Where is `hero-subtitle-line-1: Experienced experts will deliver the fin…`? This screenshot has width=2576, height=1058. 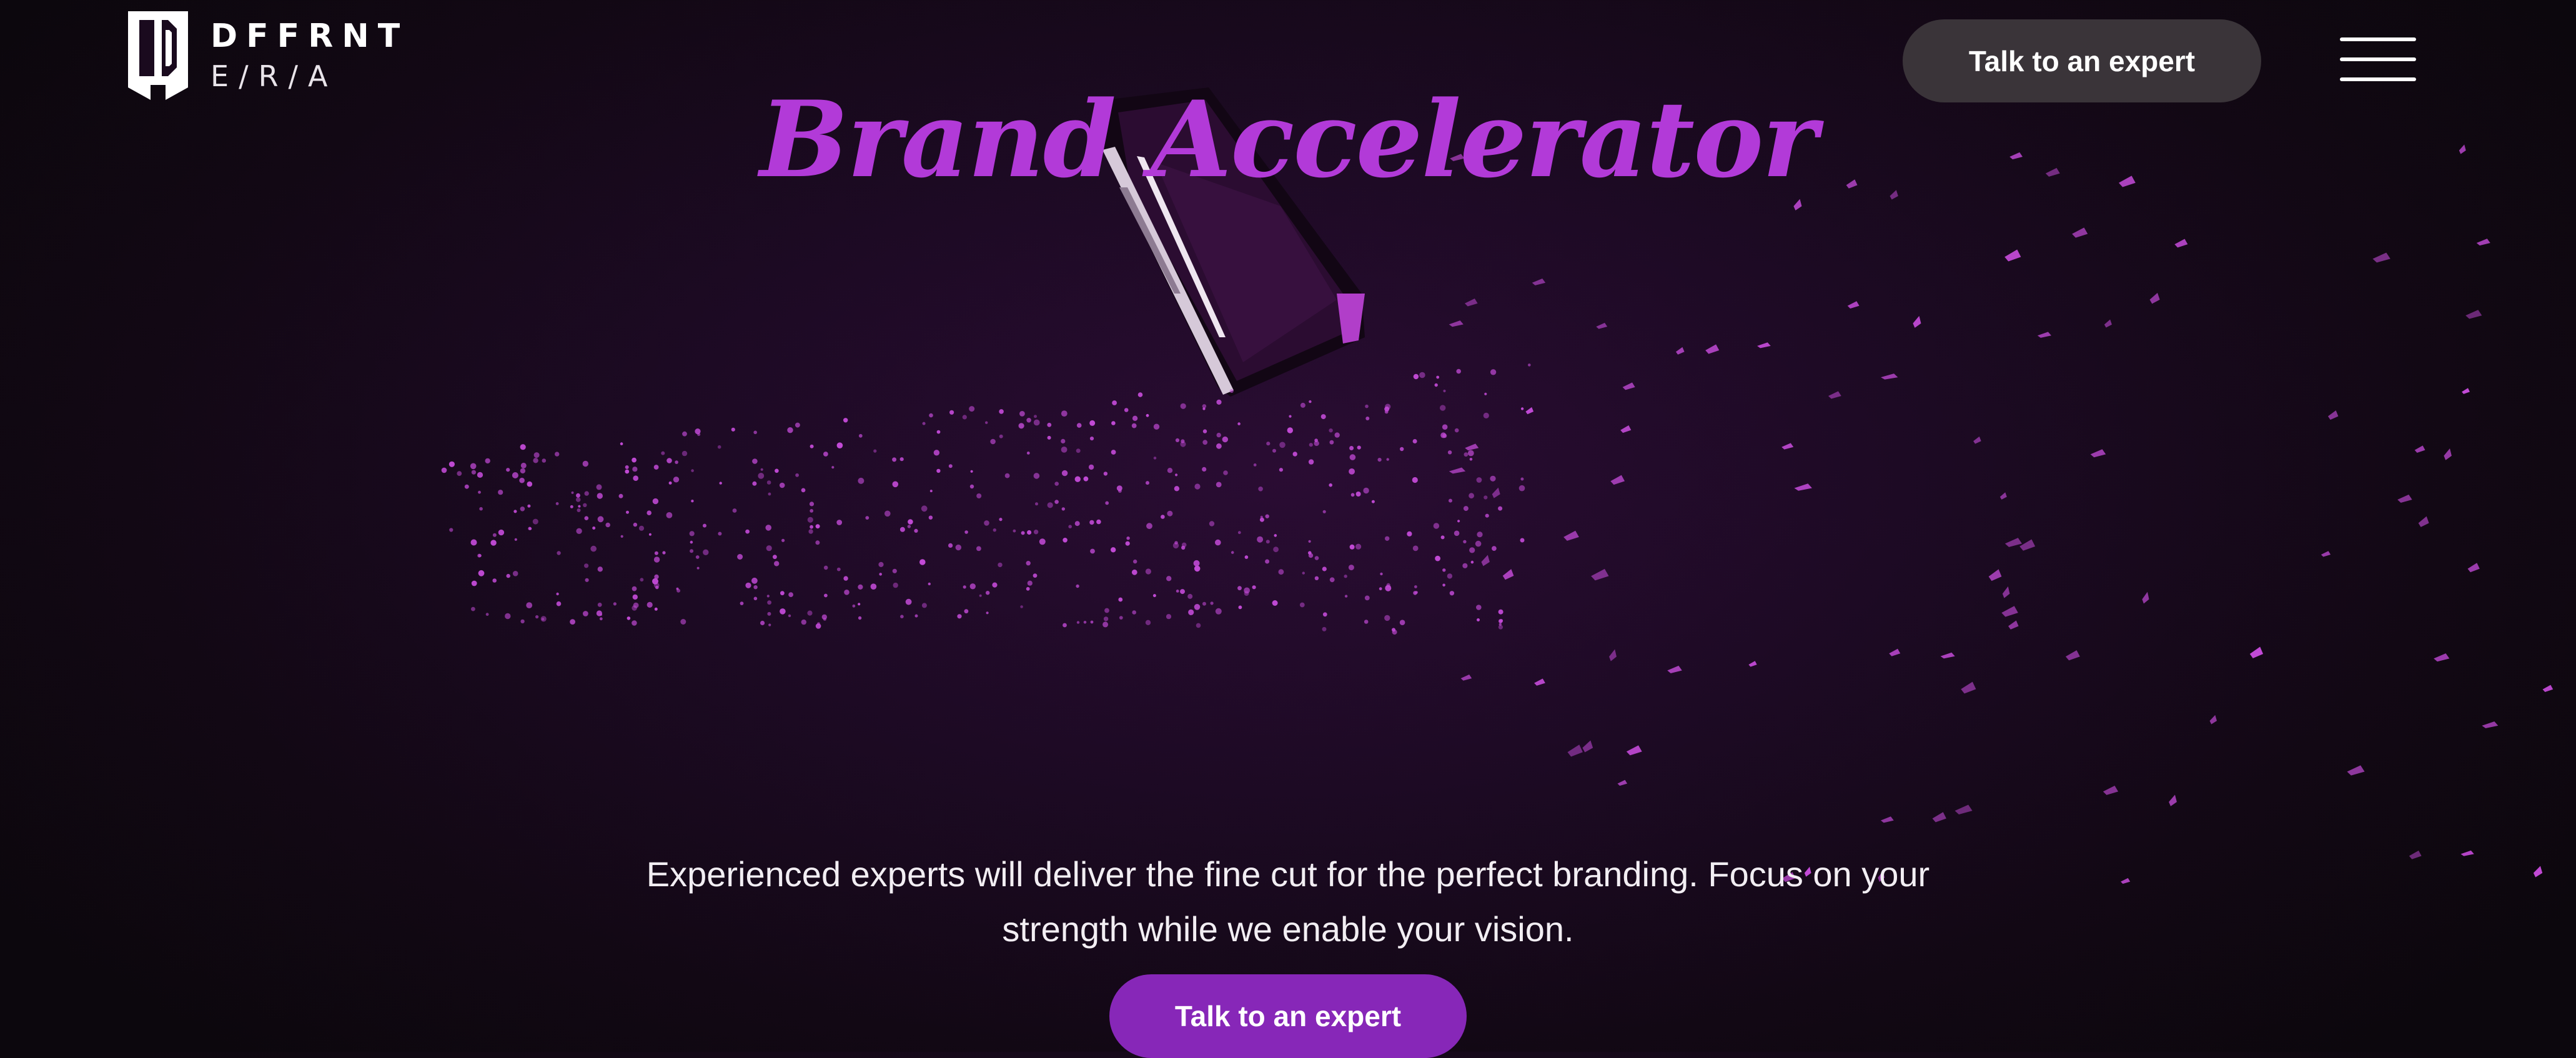 hero-subtitle-line-1: Experienced experts will deliver the fin… is located at coordinates (1288, 874).